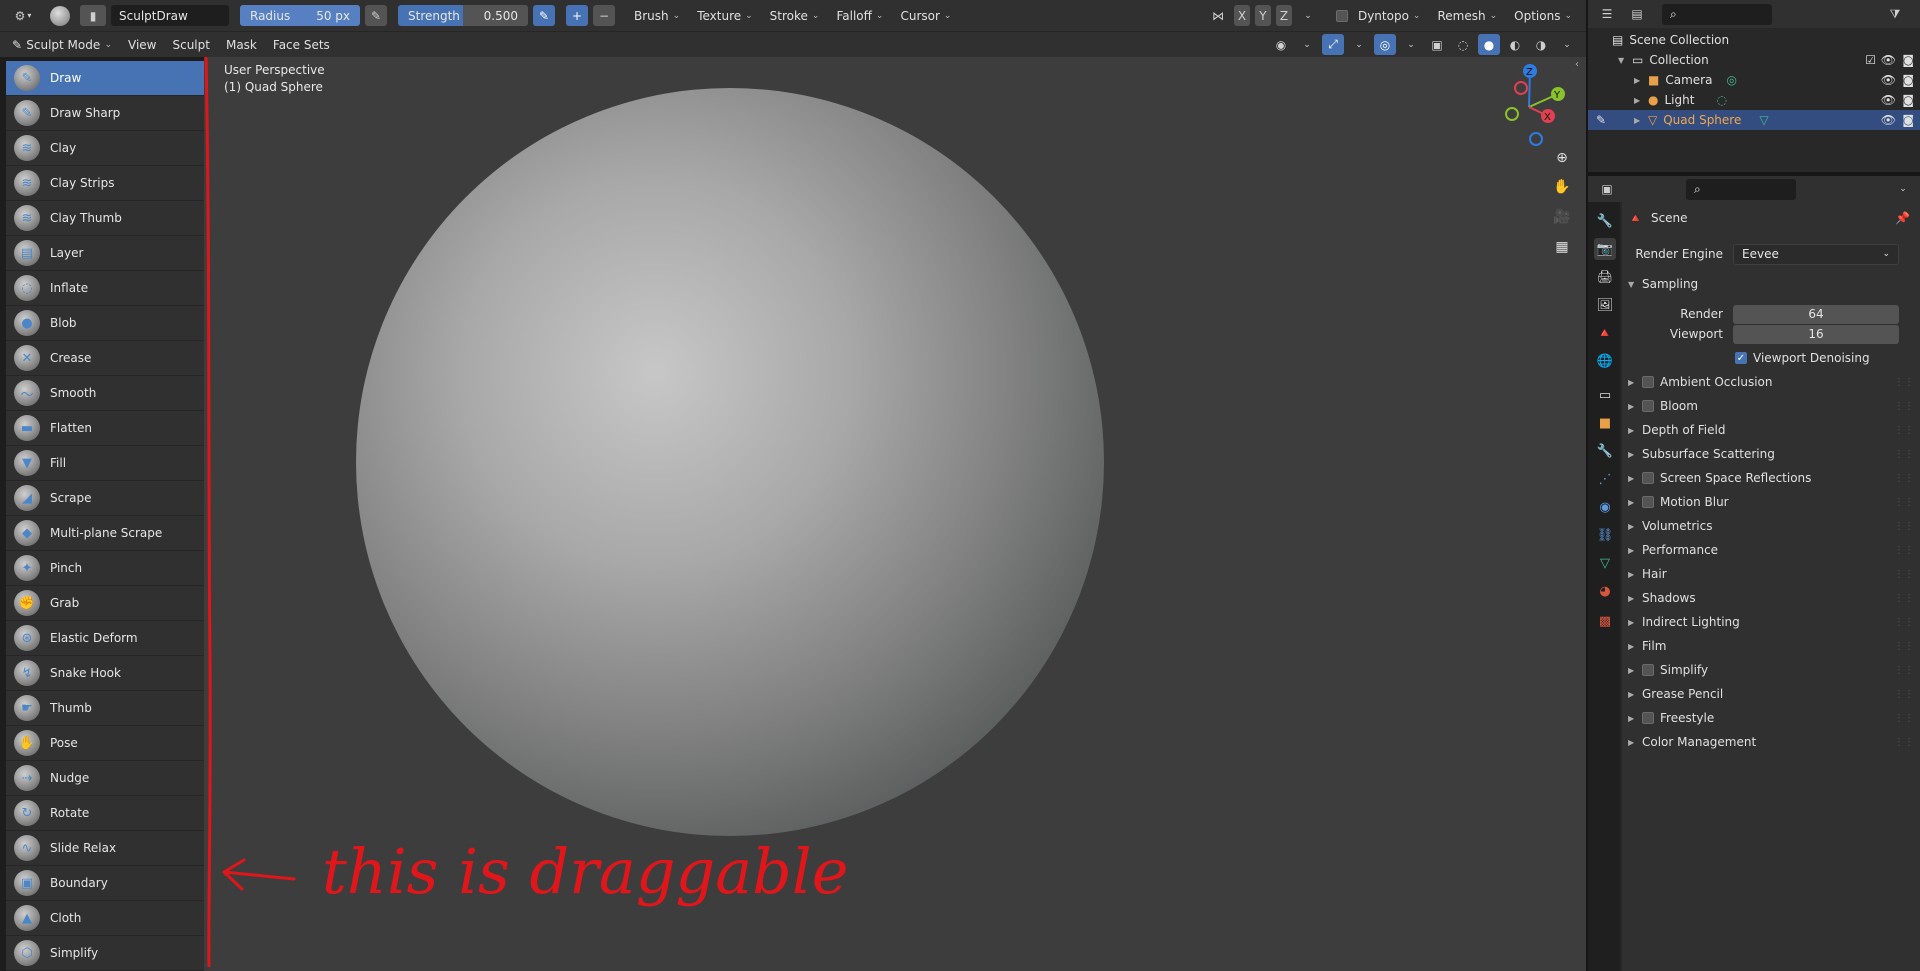  Describe the element at coordinates (105, 113) in the screenshot. I see `tool-draw-sharp: ✎ Draw Sharp` at that location.